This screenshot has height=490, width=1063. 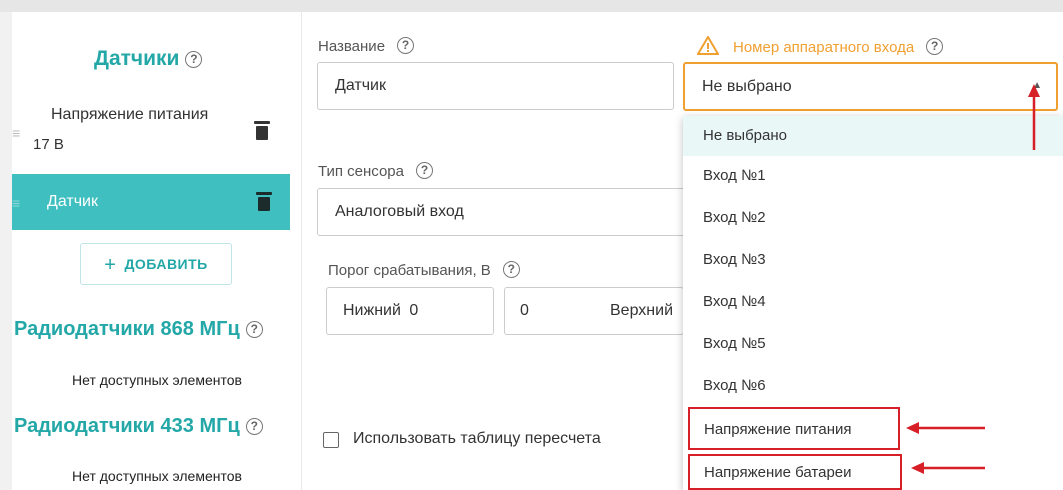 What do you see at coordinates (973, 279) in the screenshot?
I see `annotation-arrows` at bounding box center [973, 279].